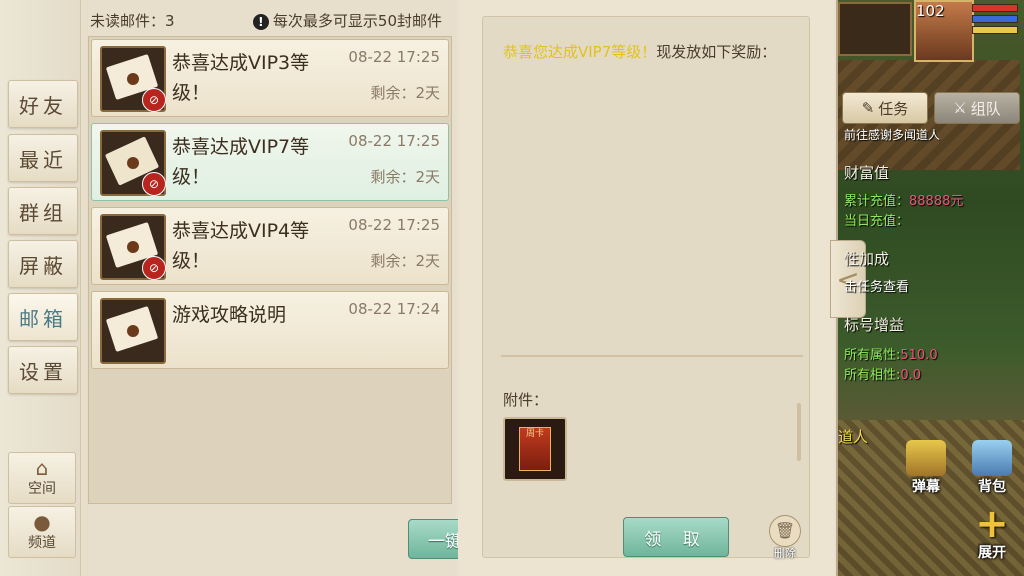  I want to click on mail-item: 游戏攻略说明 08-22 17:24, so click(270, 330).